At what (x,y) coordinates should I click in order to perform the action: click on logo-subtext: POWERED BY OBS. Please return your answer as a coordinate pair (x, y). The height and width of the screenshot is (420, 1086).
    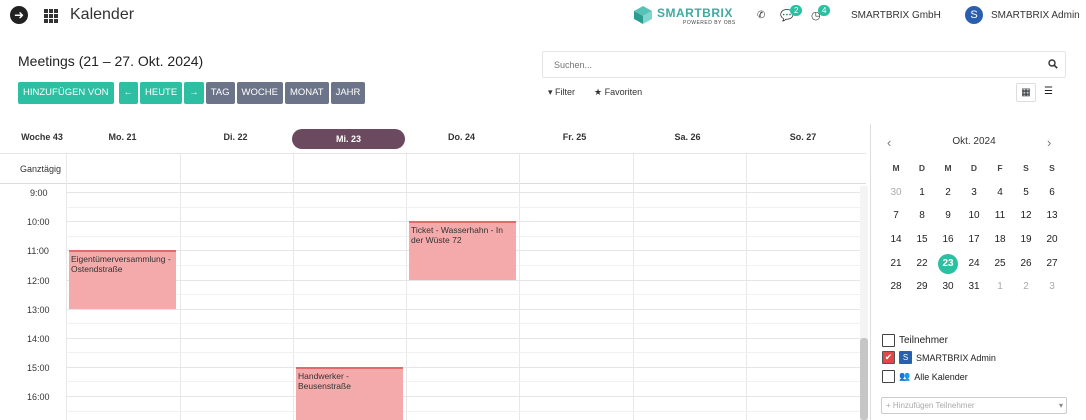
    Looking at the image, I should click on (709, 23).